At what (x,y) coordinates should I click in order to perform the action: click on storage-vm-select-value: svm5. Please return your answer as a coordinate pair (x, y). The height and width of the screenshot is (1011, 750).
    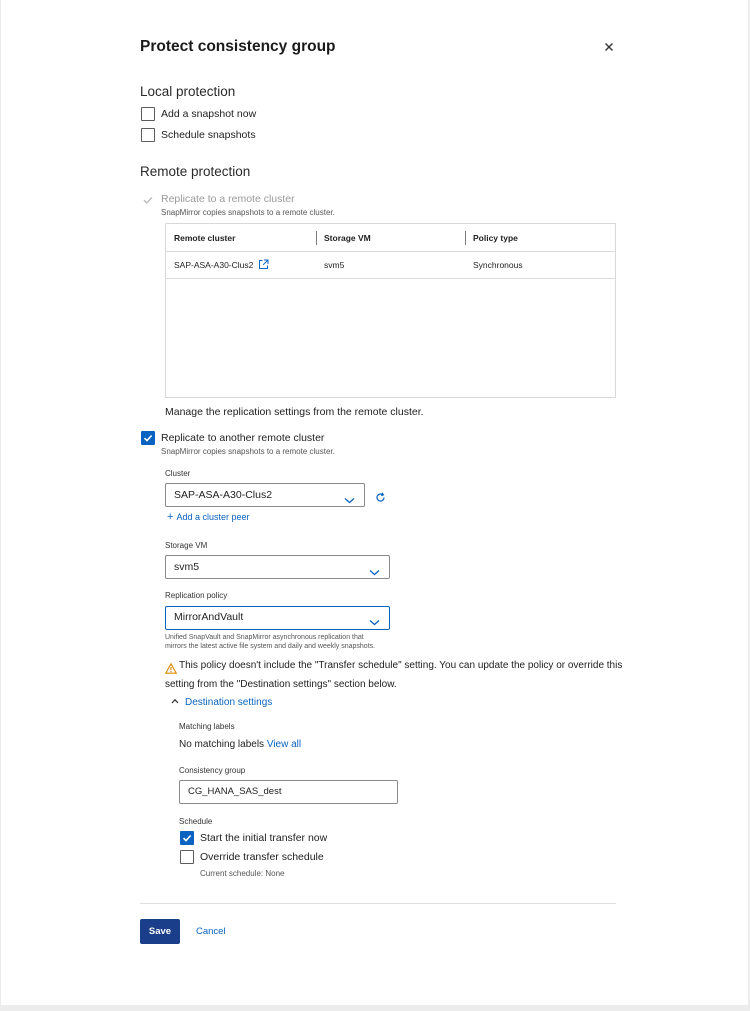
    Looking at the image, I should click on (187, 567).